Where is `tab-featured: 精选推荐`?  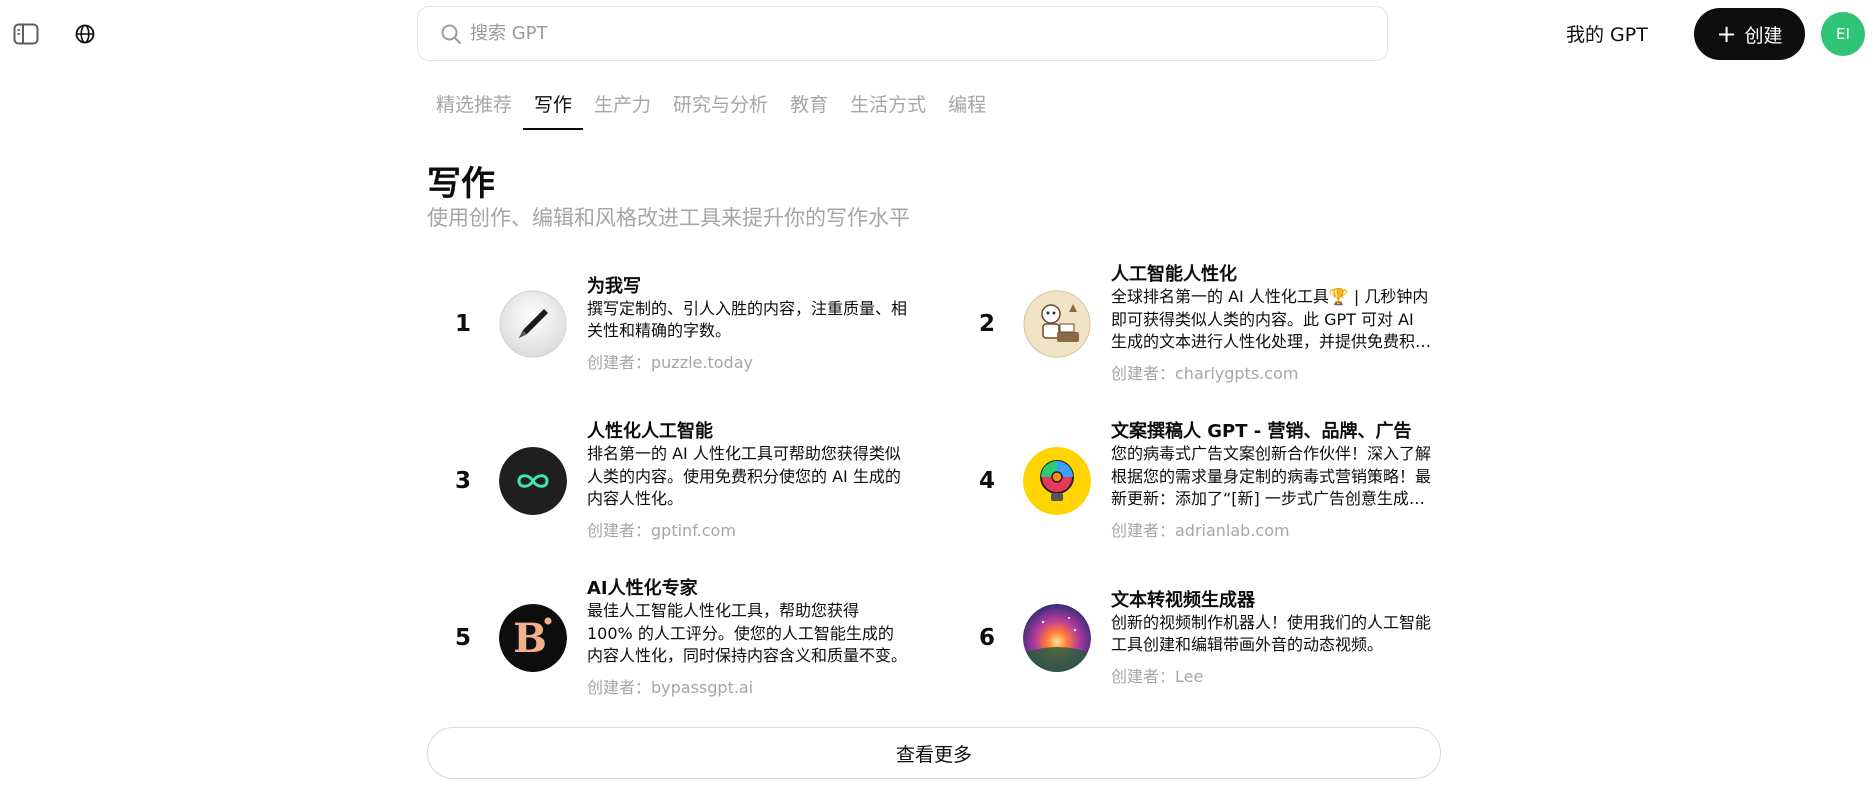
tab-featured: 精选推荐 is located at coordinates (474, 110).